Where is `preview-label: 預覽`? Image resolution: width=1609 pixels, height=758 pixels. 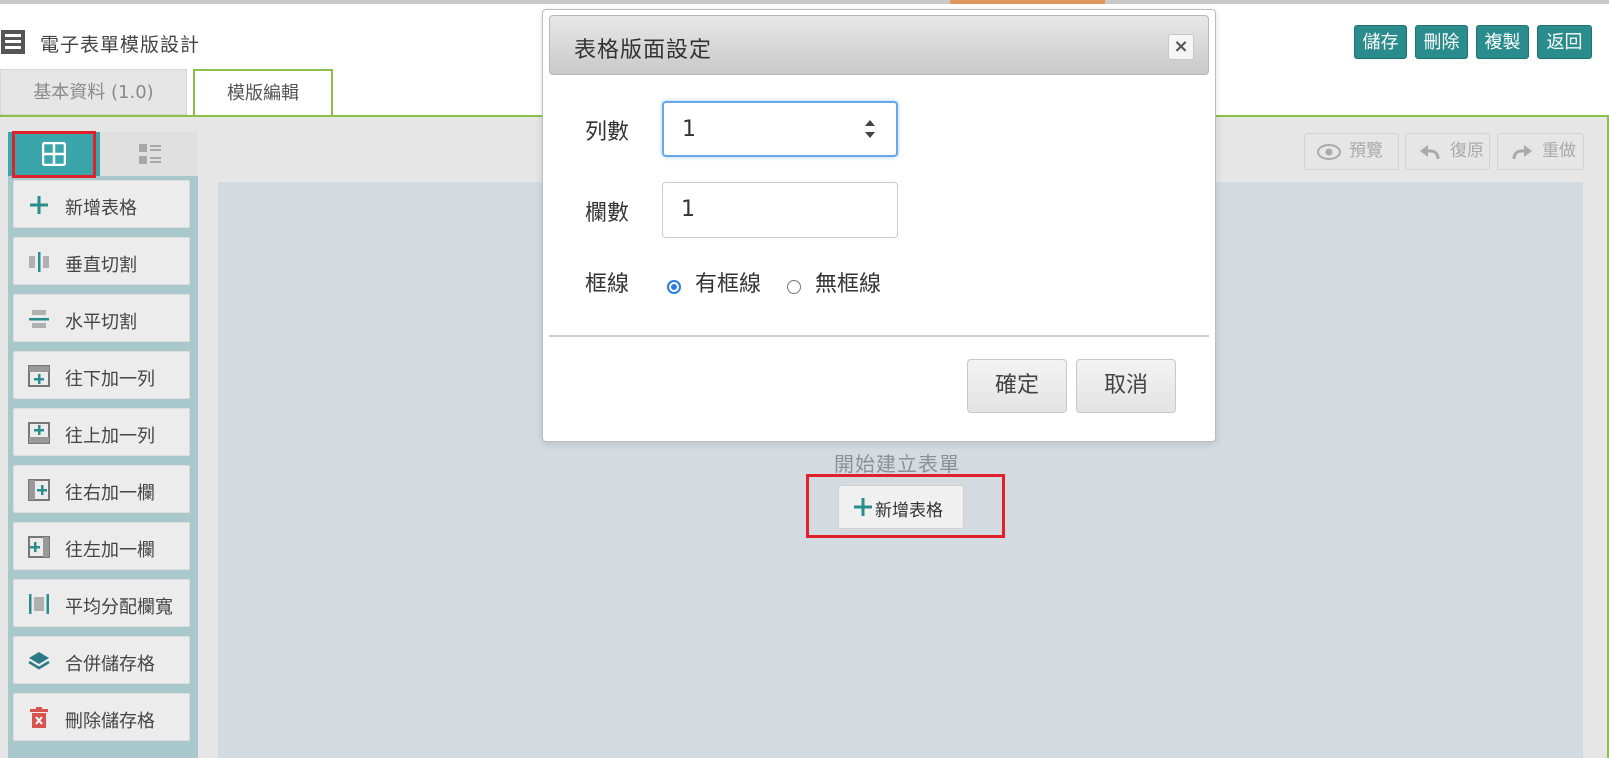 preview-label: 預覽 is located at coordinates (1366, 151).